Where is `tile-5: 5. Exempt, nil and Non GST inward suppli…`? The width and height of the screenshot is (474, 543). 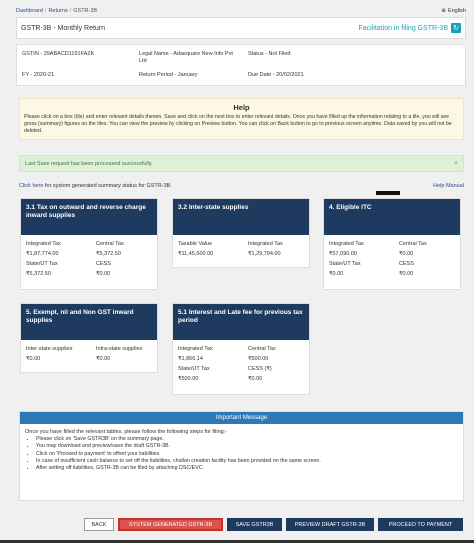
tile-5: 5. Exempt, nil and Non GST inward suppli… is located at coordinates (89, 338).